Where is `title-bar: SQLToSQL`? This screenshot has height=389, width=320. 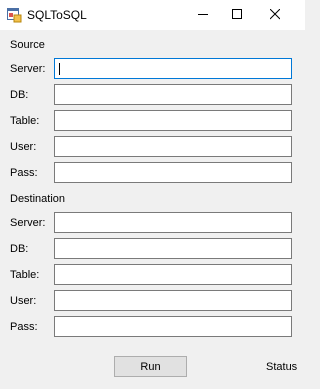 title-bar: SQLToSQL is located at coordinates (152, 15).